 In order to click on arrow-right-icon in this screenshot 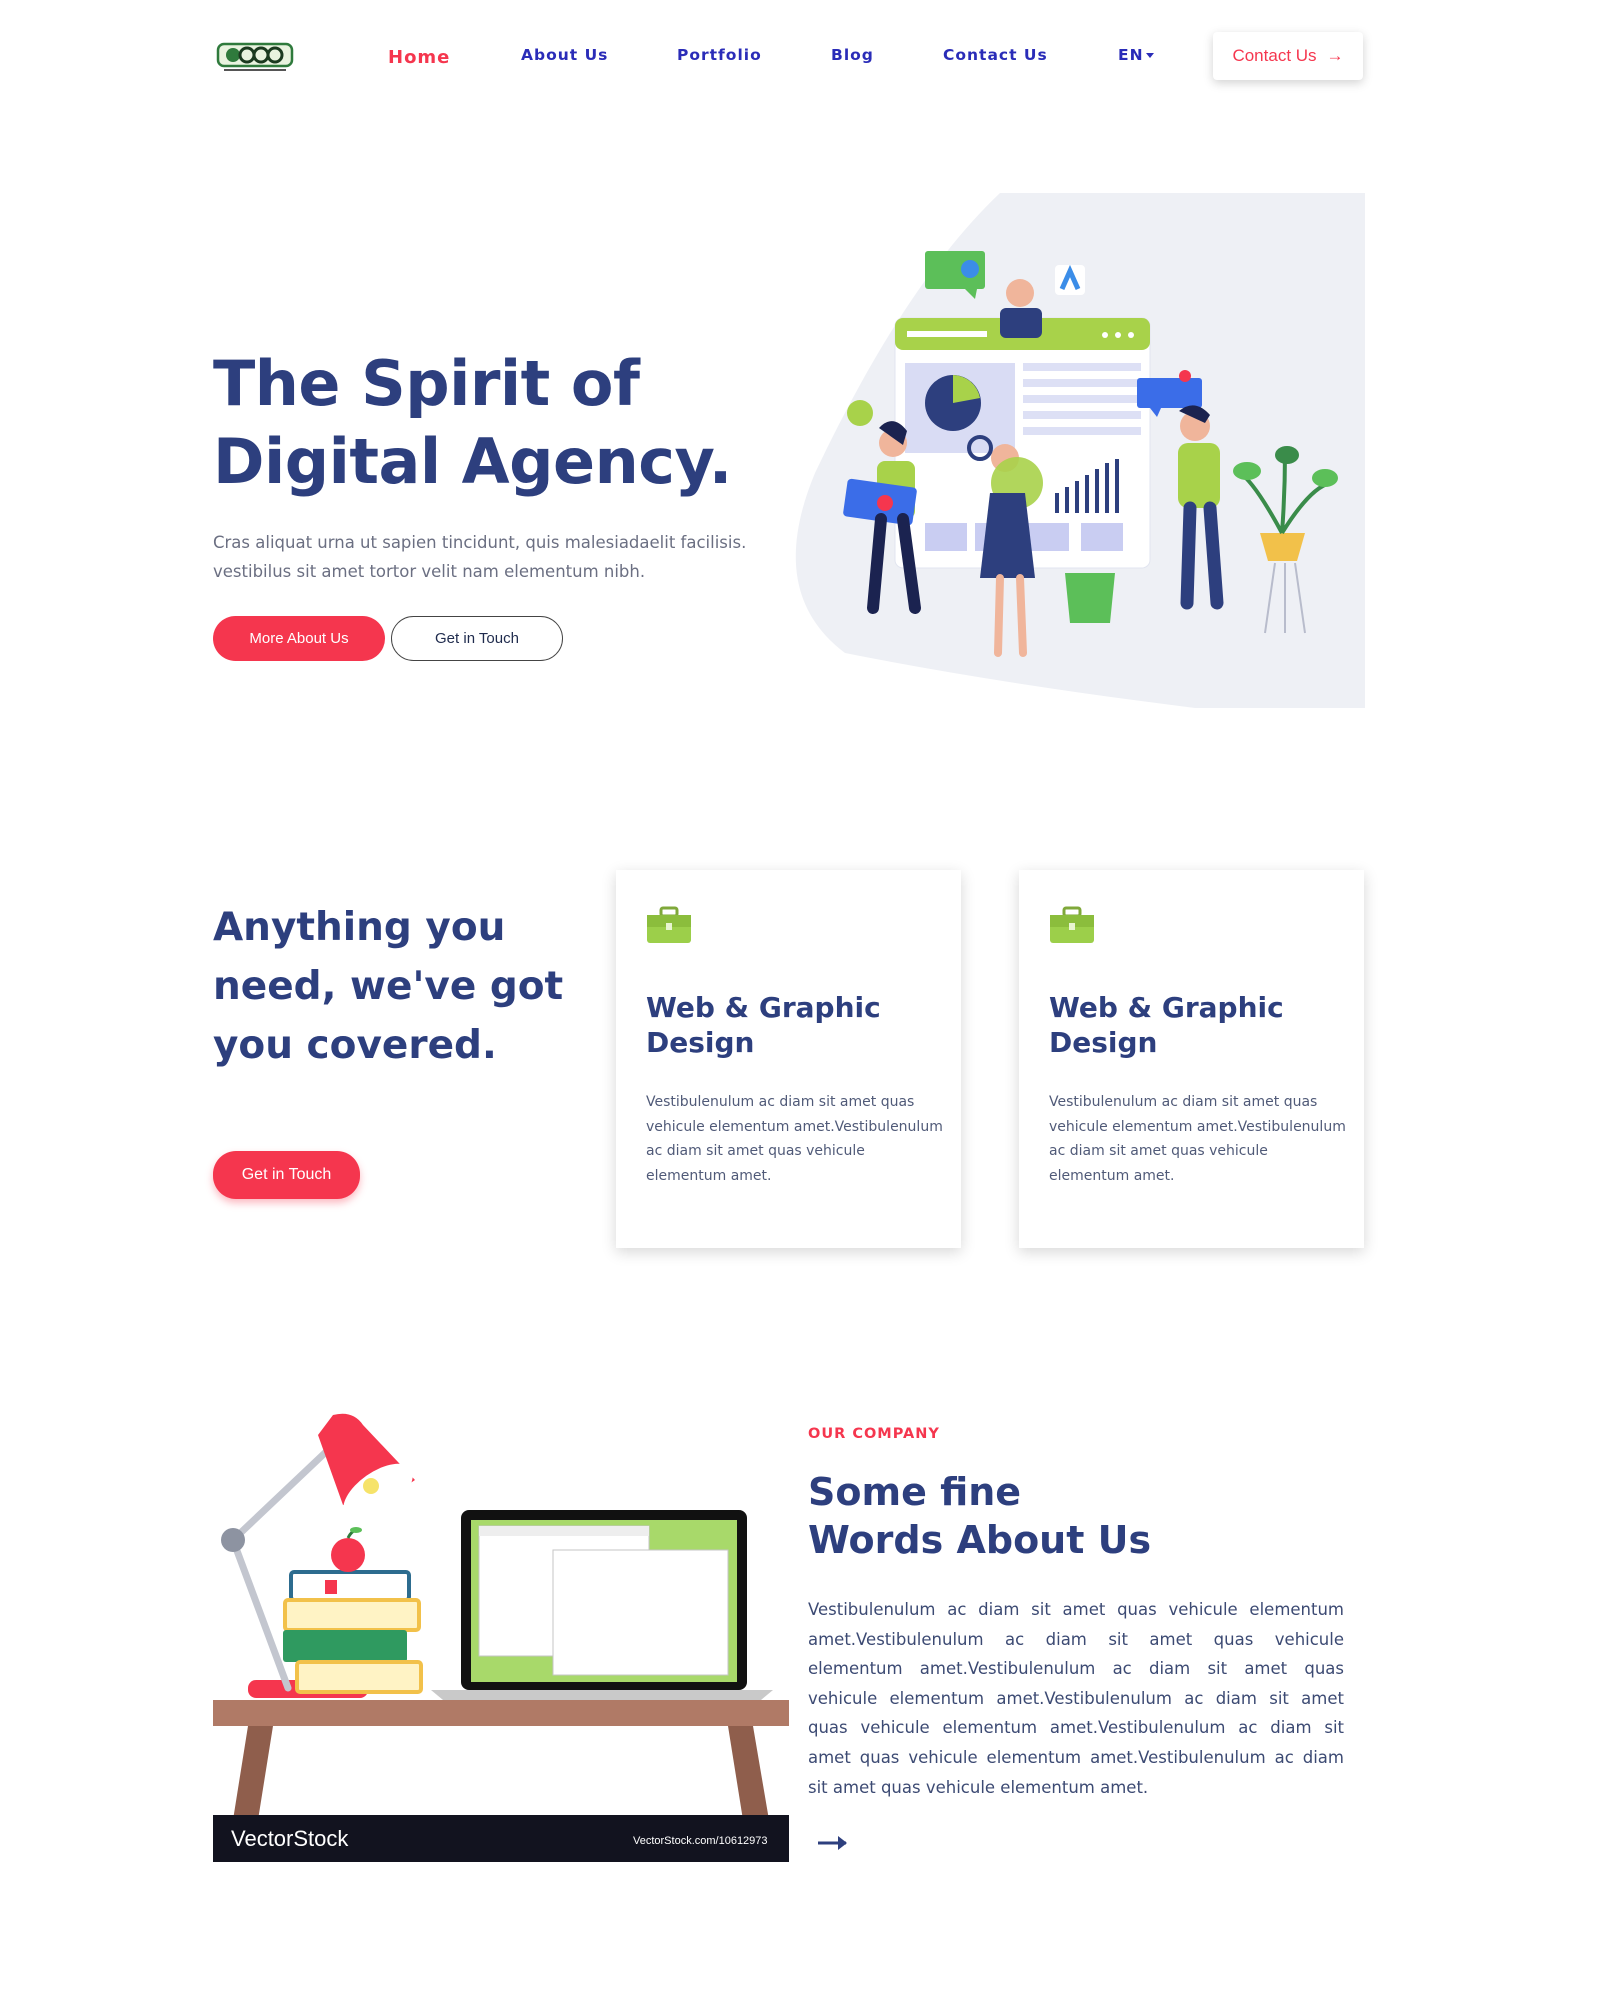, I will do `click(833, 1843)`.